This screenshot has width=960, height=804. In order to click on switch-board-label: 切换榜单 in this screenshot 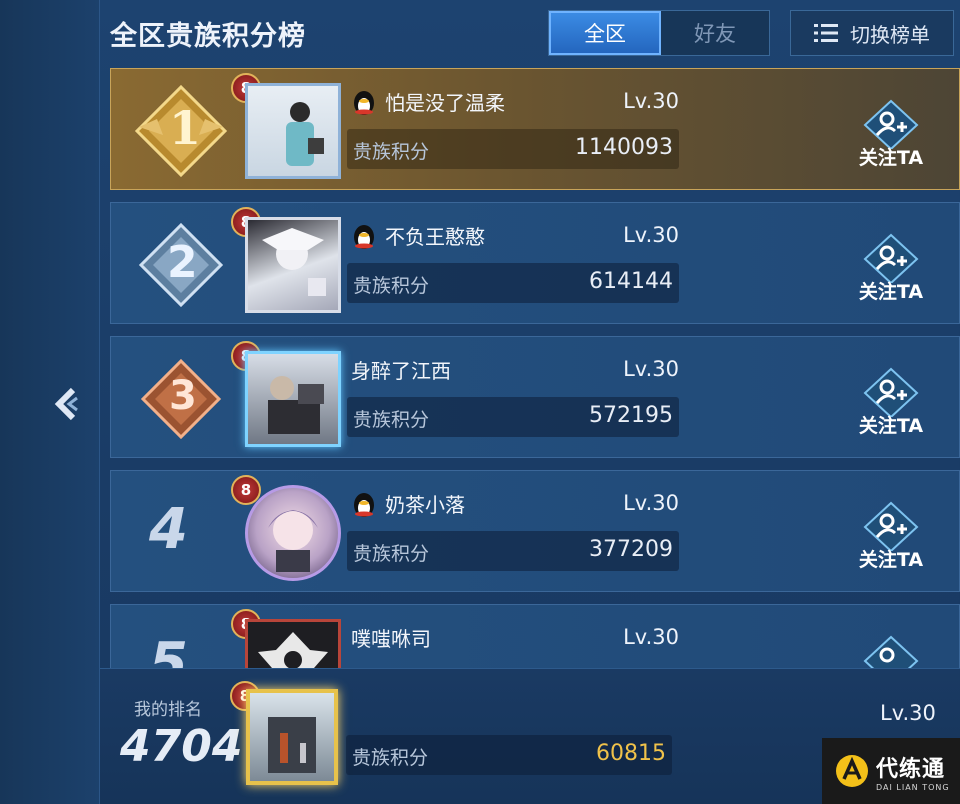, I will do `click(890, 34)`.